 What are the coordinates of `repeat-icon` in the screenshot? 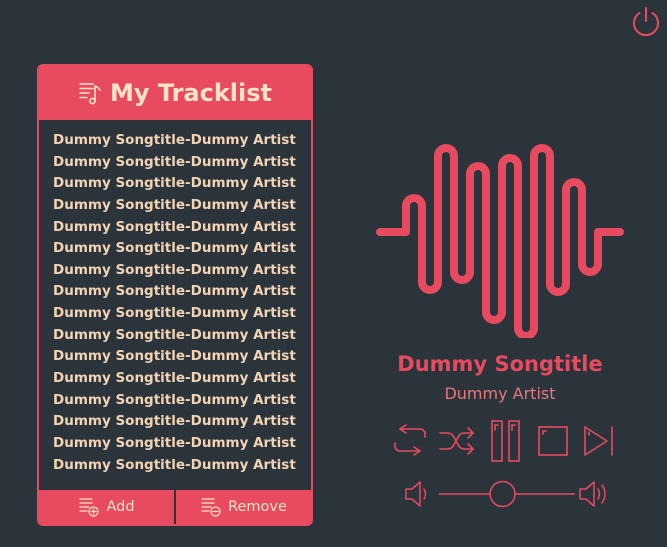 It's located at (410, 440).